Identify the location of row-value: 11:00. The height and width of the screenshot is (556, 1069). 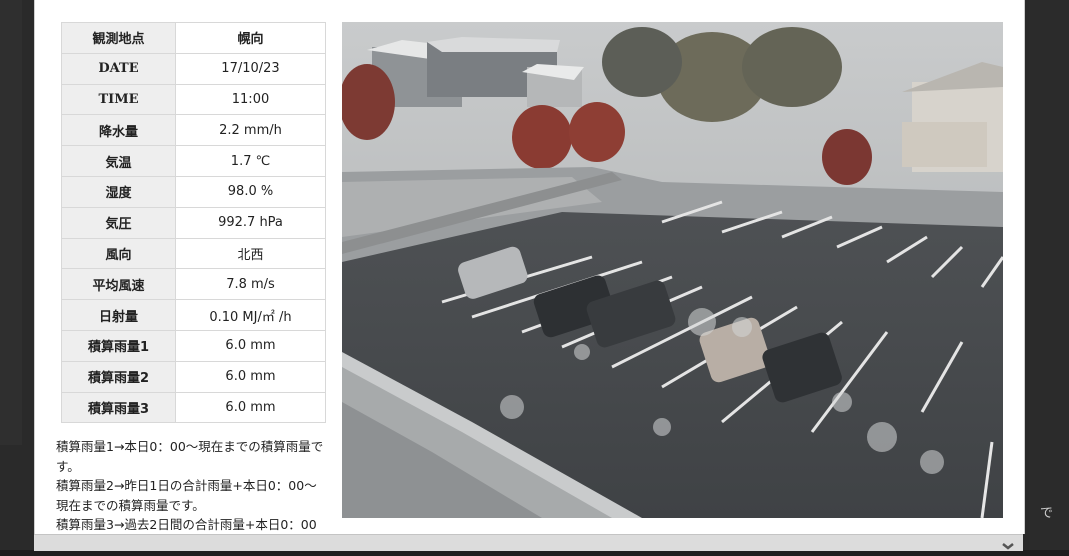
(250, 99).